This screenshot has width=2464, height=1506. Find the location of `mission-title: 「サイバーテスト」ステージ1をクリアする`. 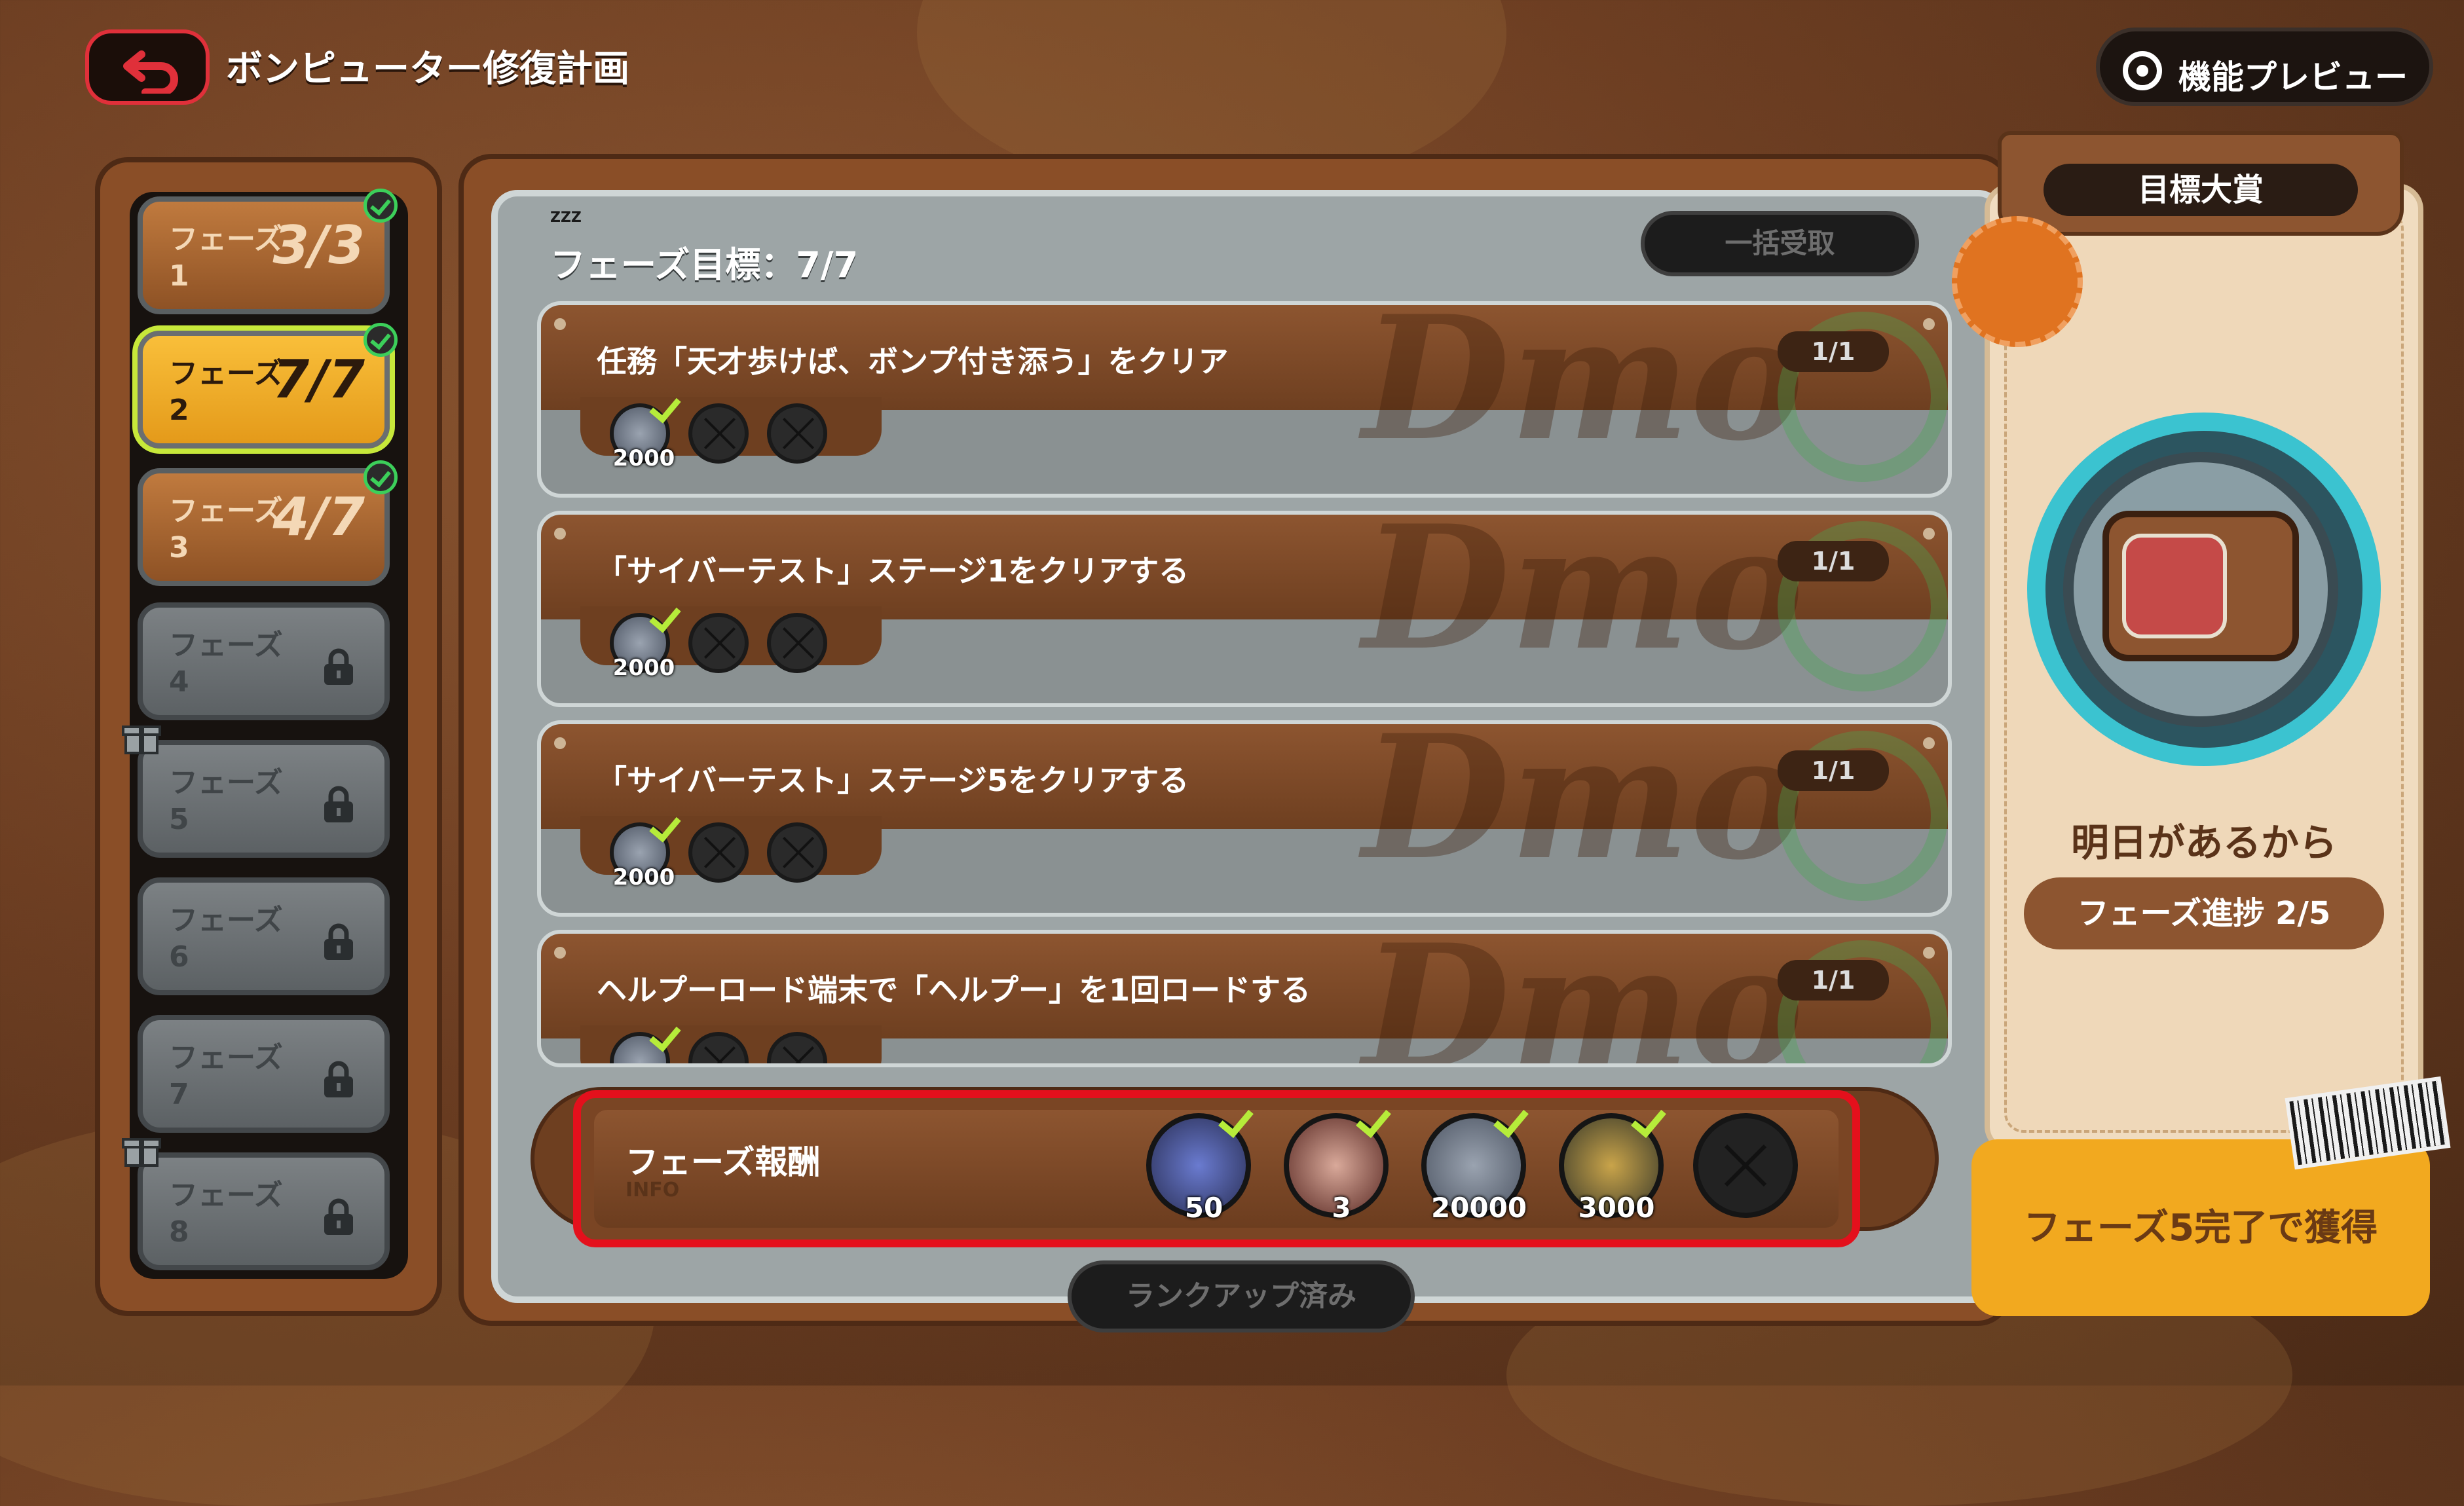

mission-title: 「サイバーテスト」ステージ1をクリアする is located at coordinates (893, 571).